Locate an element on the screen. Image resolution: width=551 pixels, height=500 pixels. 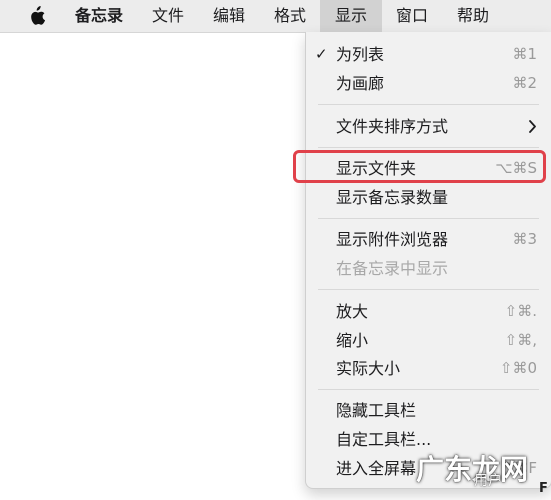
watermark-subtext: 用户 is located at coordinates (488, 481).